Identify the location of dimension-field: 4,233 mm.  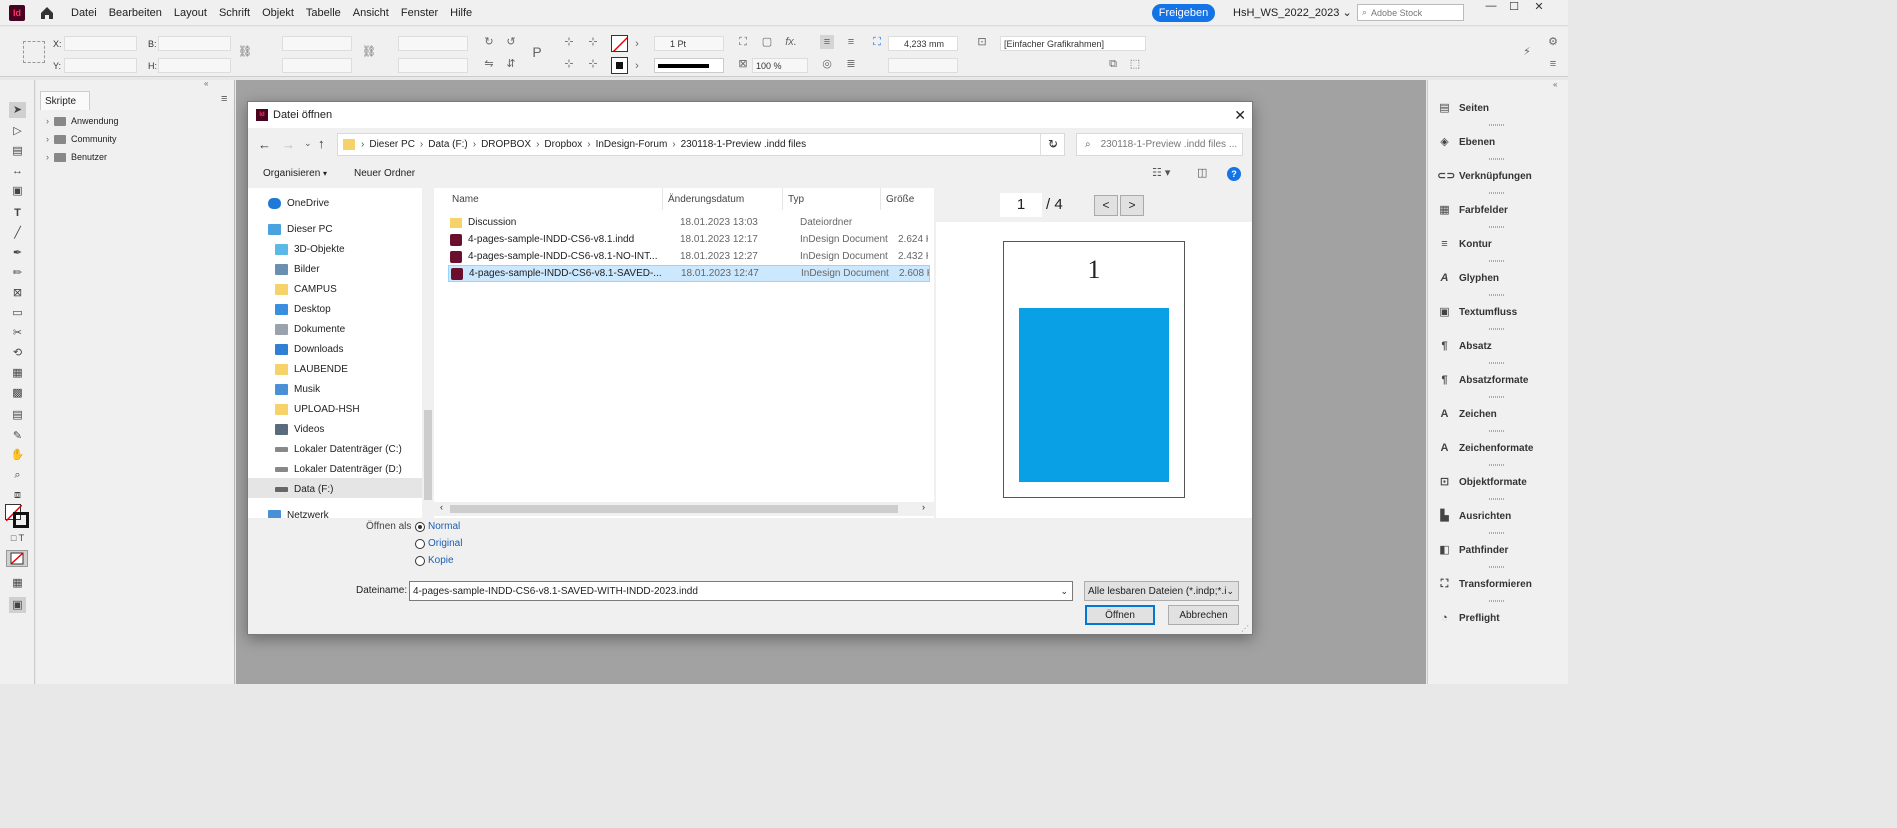
(923, 43).